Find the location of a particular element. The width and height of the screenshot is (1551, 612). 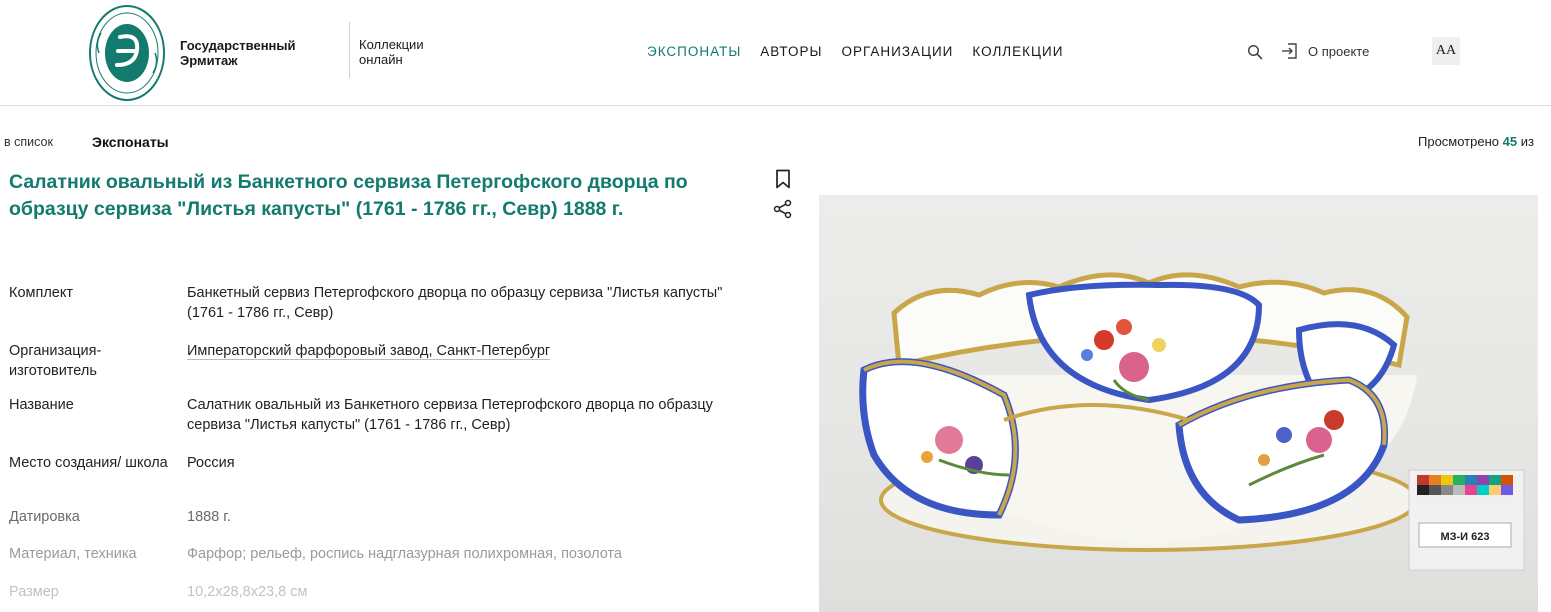

header-divider is located at coordinates (349, 50).